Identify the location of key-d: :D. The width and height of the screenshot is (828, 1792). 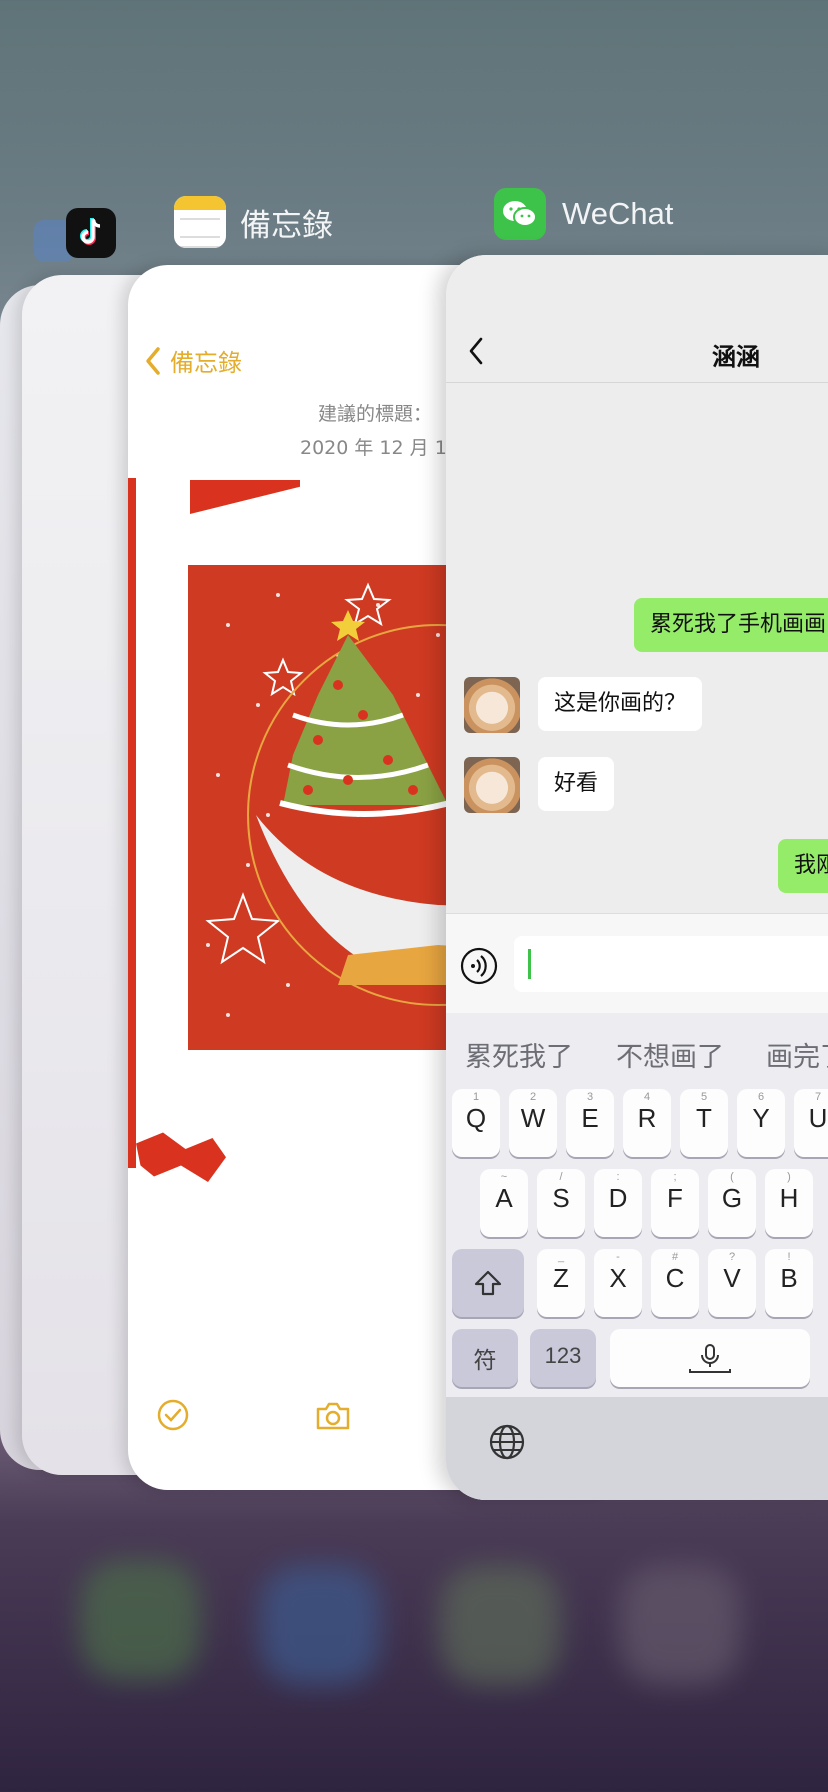
(618, 1203).